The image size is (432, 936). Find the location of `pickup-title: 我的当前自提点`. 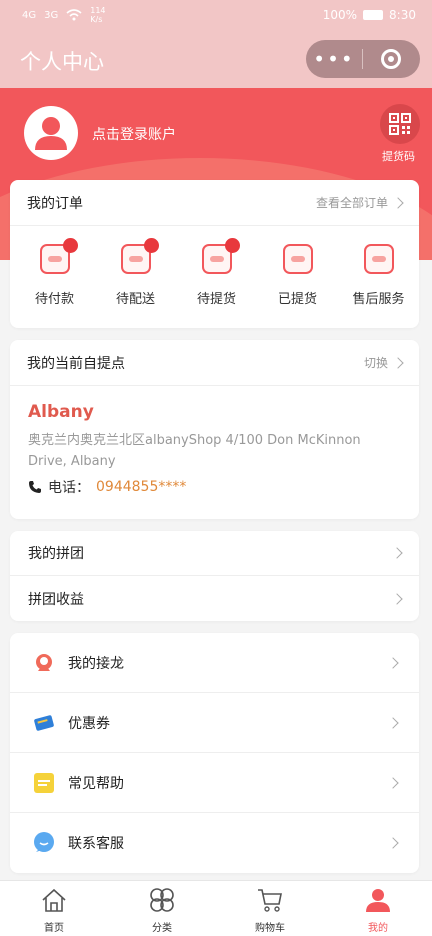

pickup-title: 我的当前自提点 is located at coordinates (76, 363).